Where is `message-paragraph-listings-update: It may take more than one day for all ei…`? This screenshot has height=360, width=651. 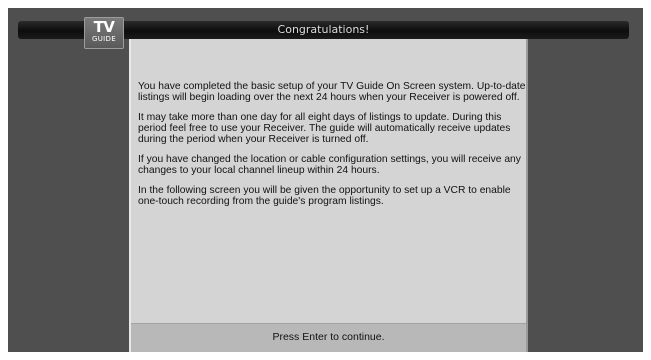 message-paragraph-listings-update: It may take more than one day for all ei… is located at coordinates (324, 128).